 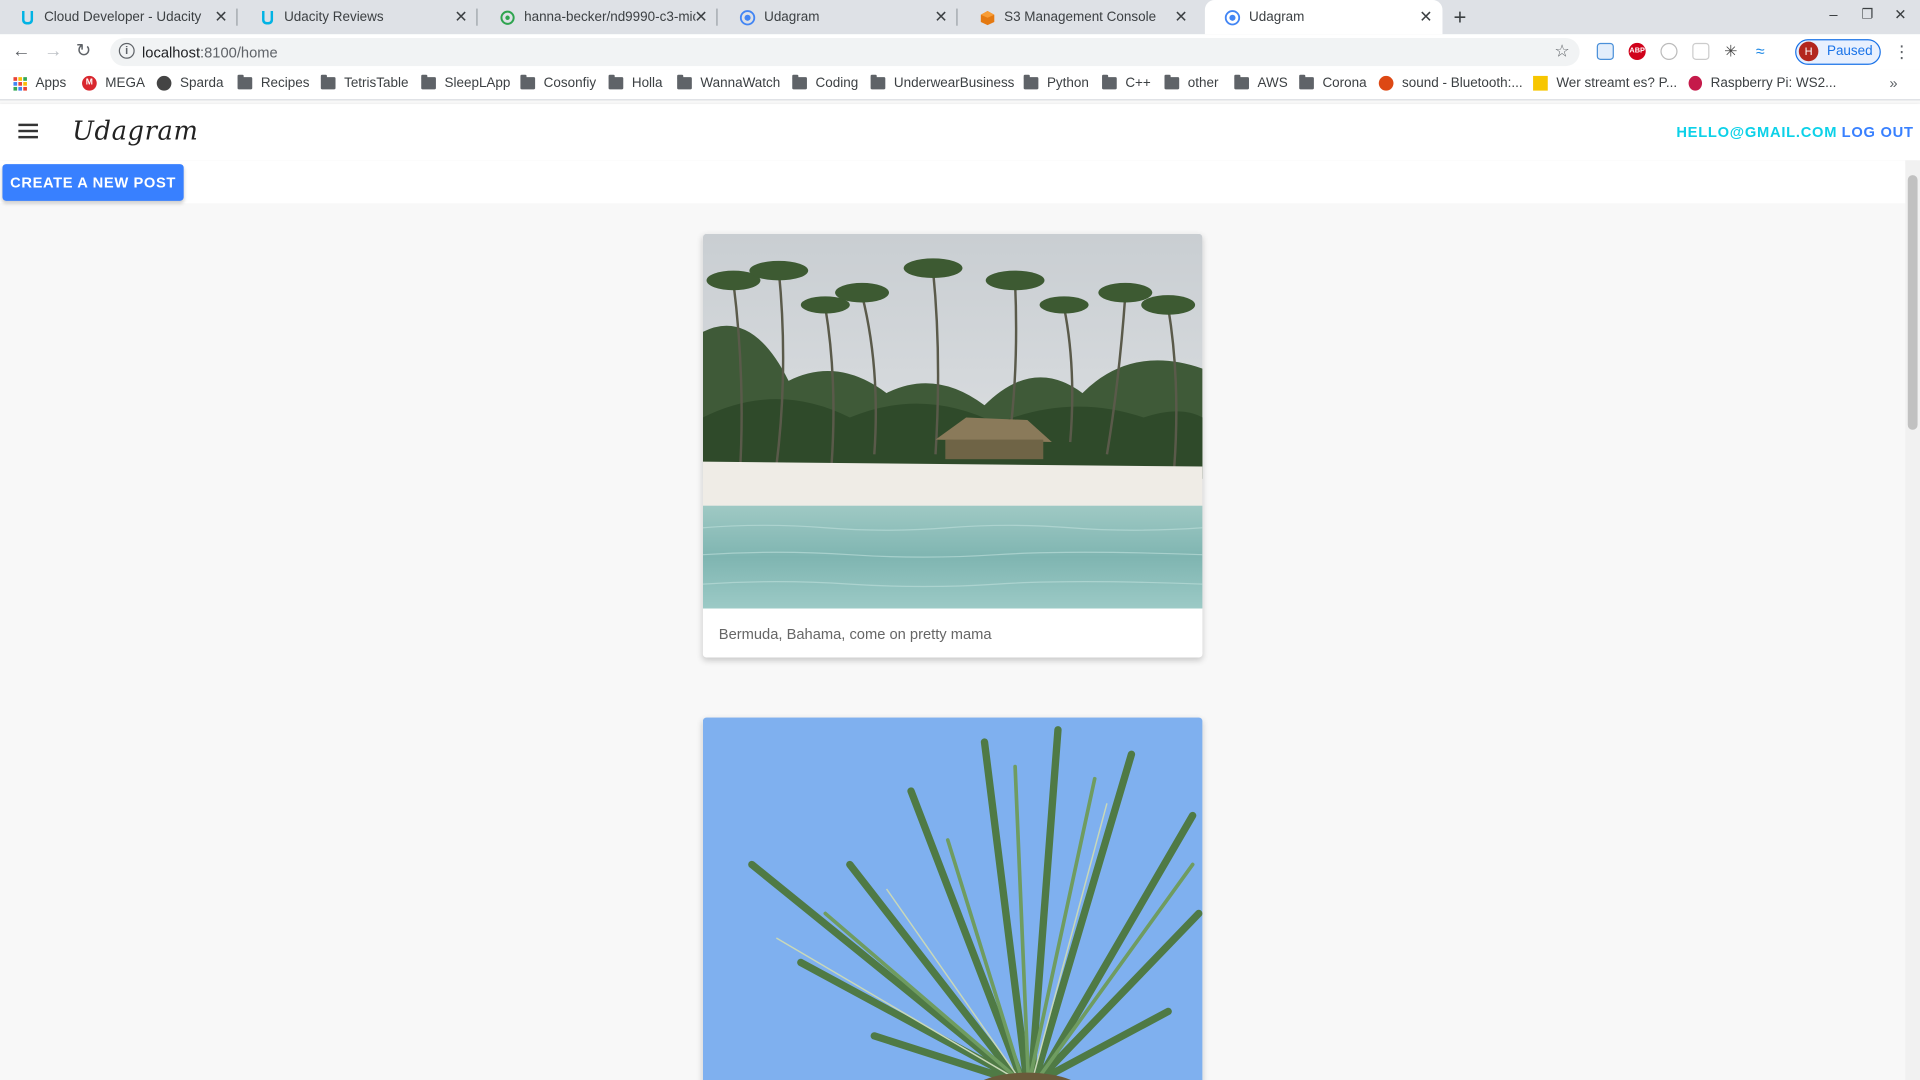 I want to click on profile-avatar: H, so click(x=1808, y=51).